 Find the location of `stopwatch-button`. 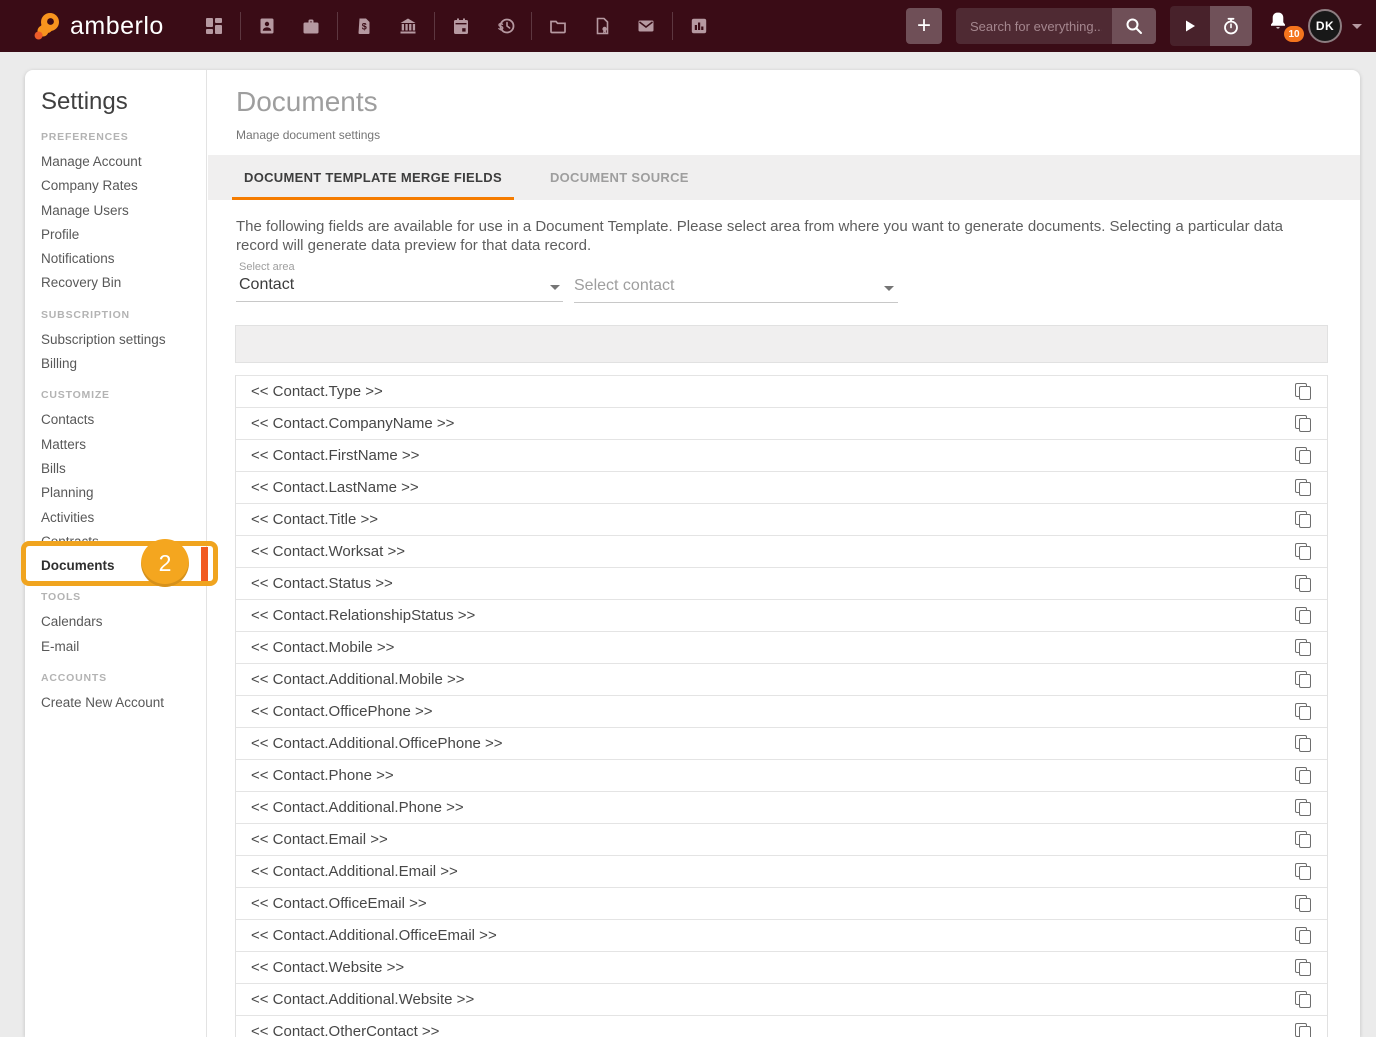

stopwatch-button is located at coordinates (1231, 26).